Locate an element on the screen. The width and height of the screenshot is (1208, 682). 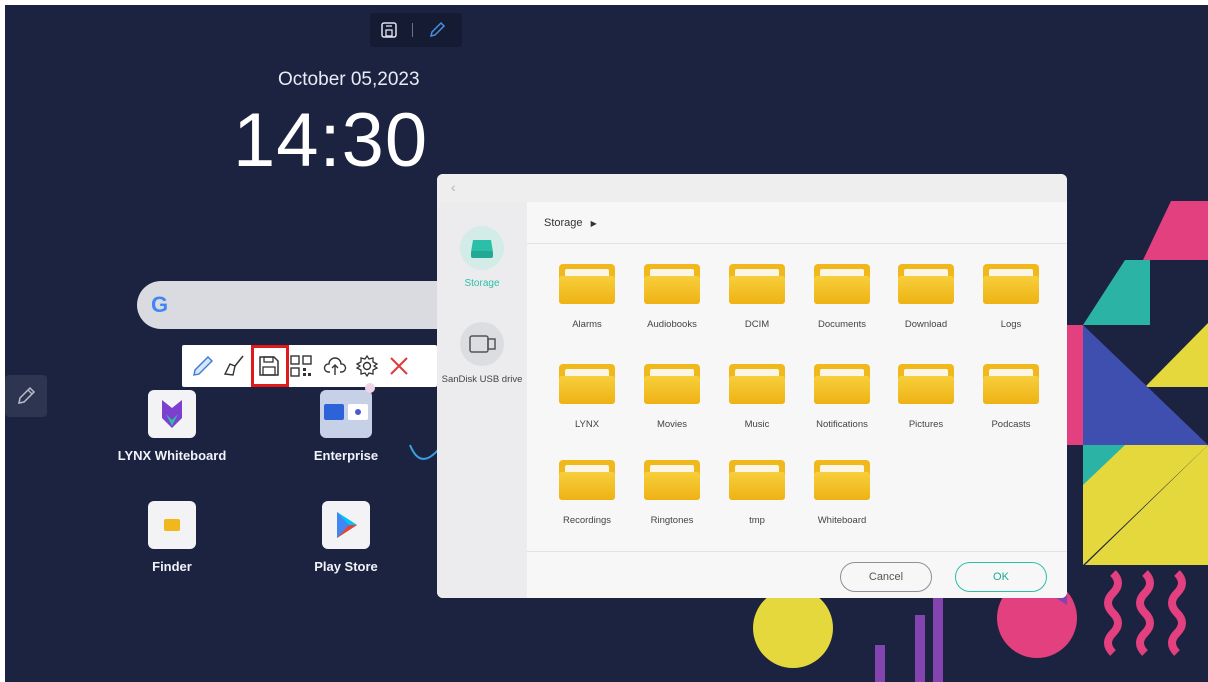
dialog-titlebar: ‹ is located at coordinates (752, 188).